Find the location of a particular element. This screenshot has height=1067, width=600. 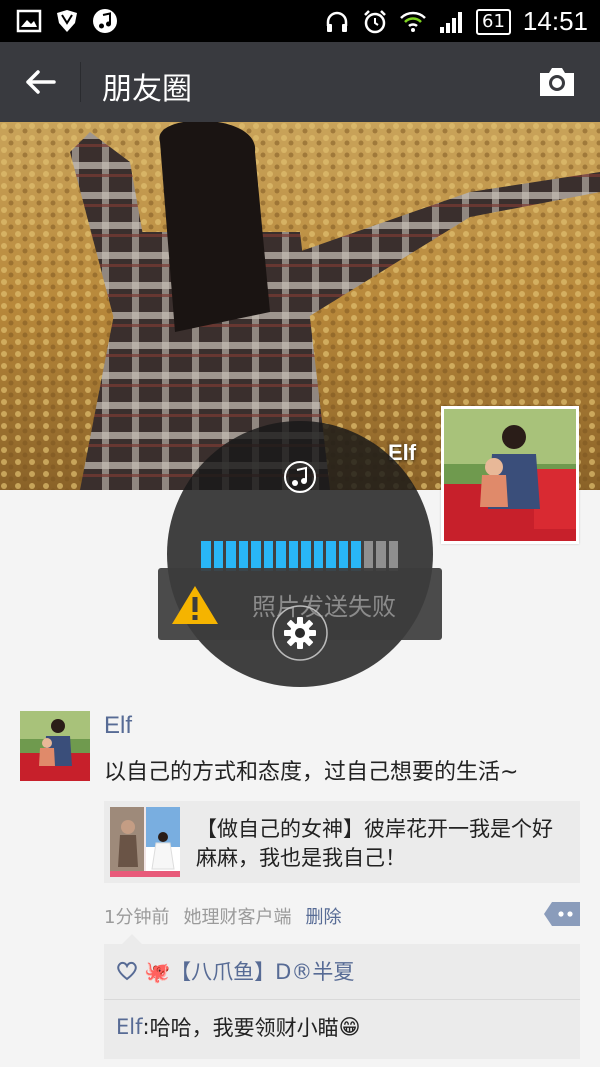

shield-icon is located at coordinates (67, 21).